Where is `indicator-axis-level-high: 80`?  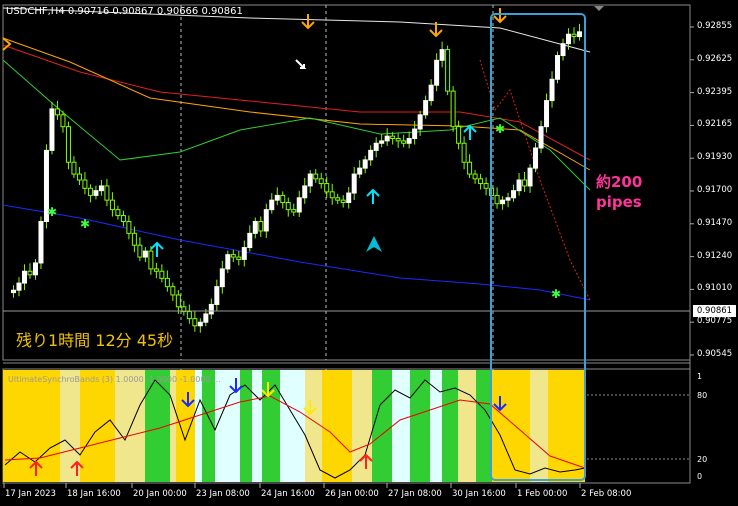
indicator-axis-level-high: 80 is located at coordinates (702, 395).